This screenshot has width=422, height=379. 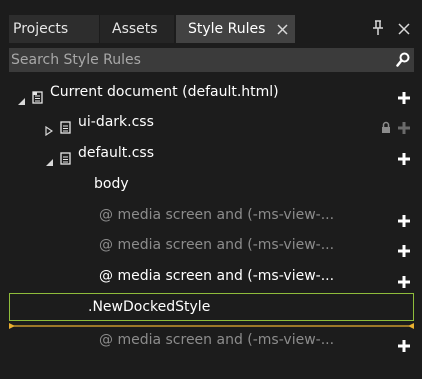 I want to click on tab-assets-label: Assets, so click(x=135, y=29).